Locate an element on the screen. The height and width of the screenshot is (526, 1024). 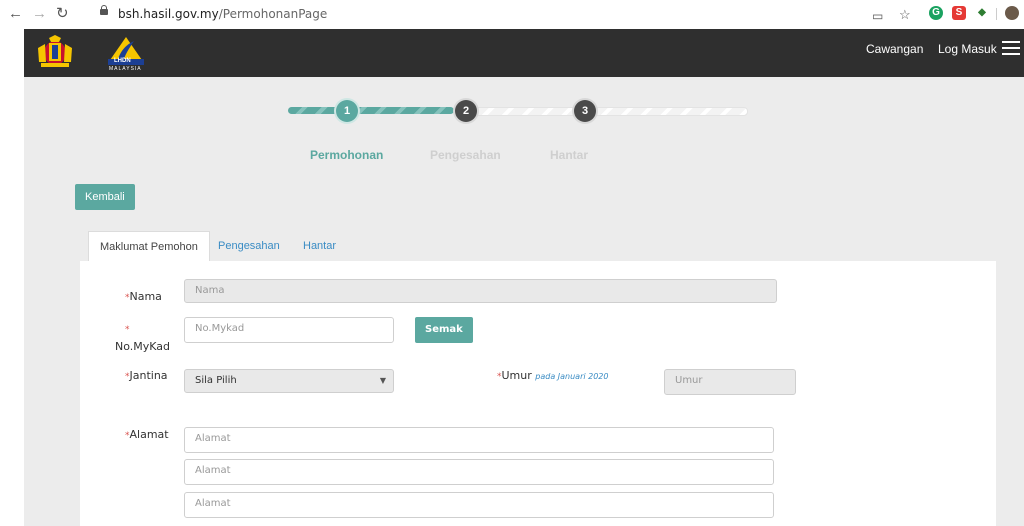
address-bar: bsh.hasil.gov.my/PermohonanPage is located at coordinates (222, 14).